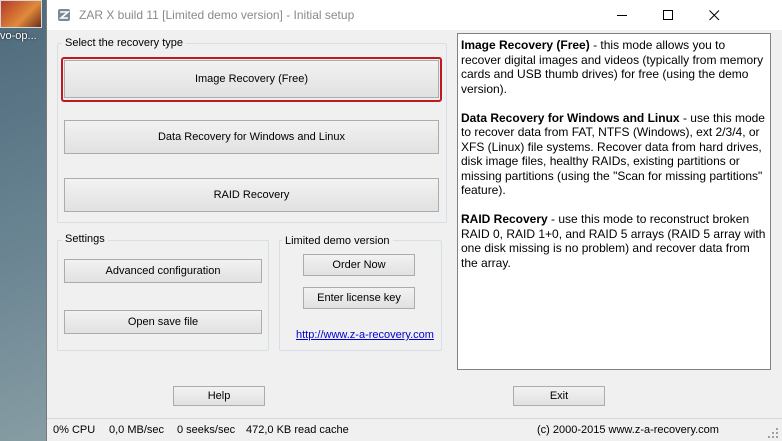 This screenshot has height=441, width=782. I want to click on close-icon, so click(713, 14).